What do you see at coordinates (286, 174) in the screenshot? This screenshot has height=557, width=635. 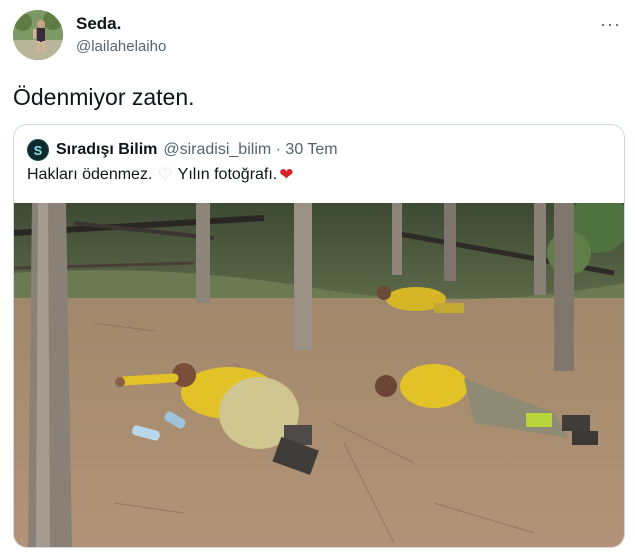 I see `red-heart-icon: ❤` at bounding box center [286, 174].